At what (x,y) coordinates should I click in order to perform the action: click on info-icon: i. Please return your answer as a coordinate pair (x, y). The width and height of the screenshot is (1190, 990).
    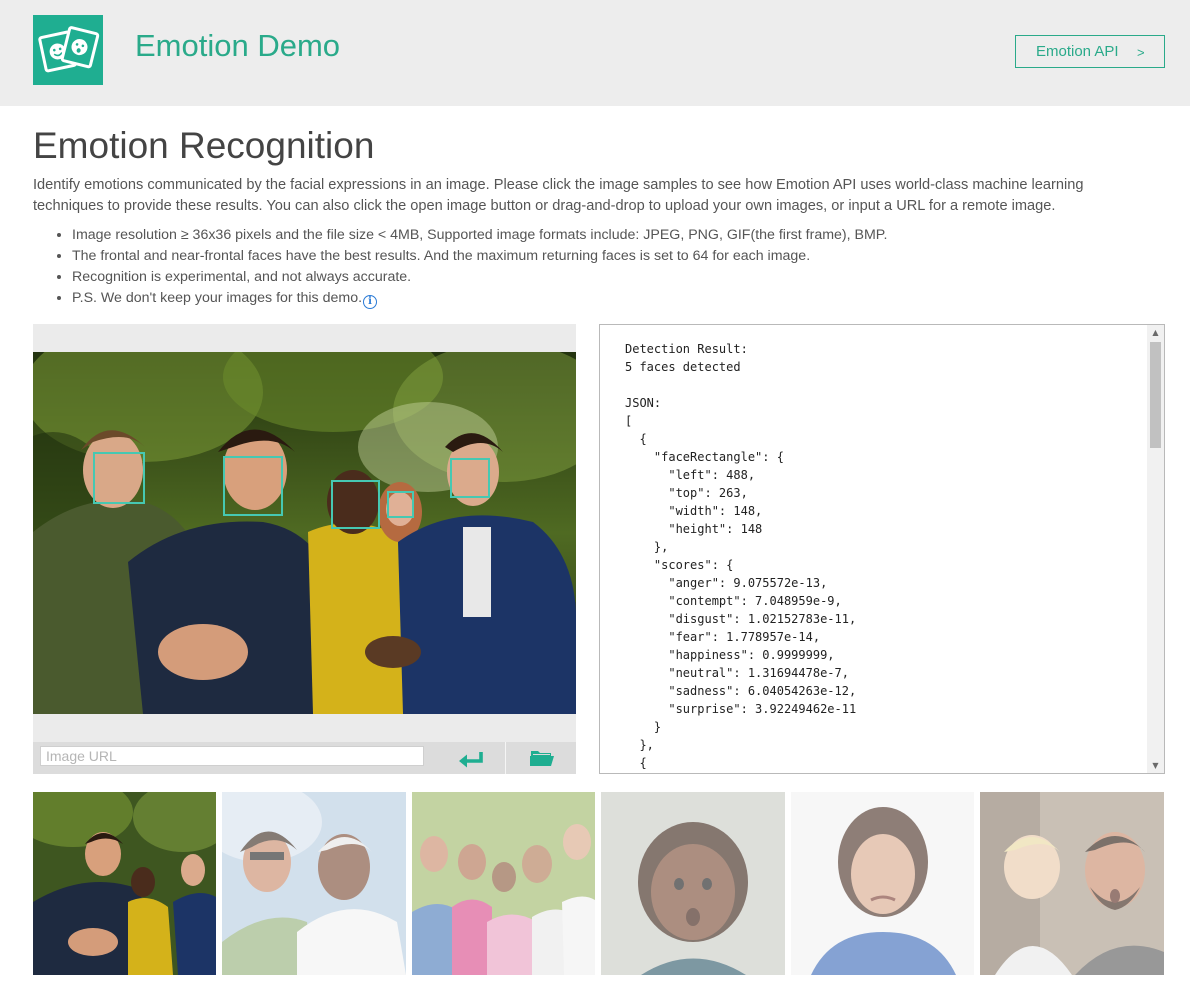
    Looking at the image, I should click on (370, 302).